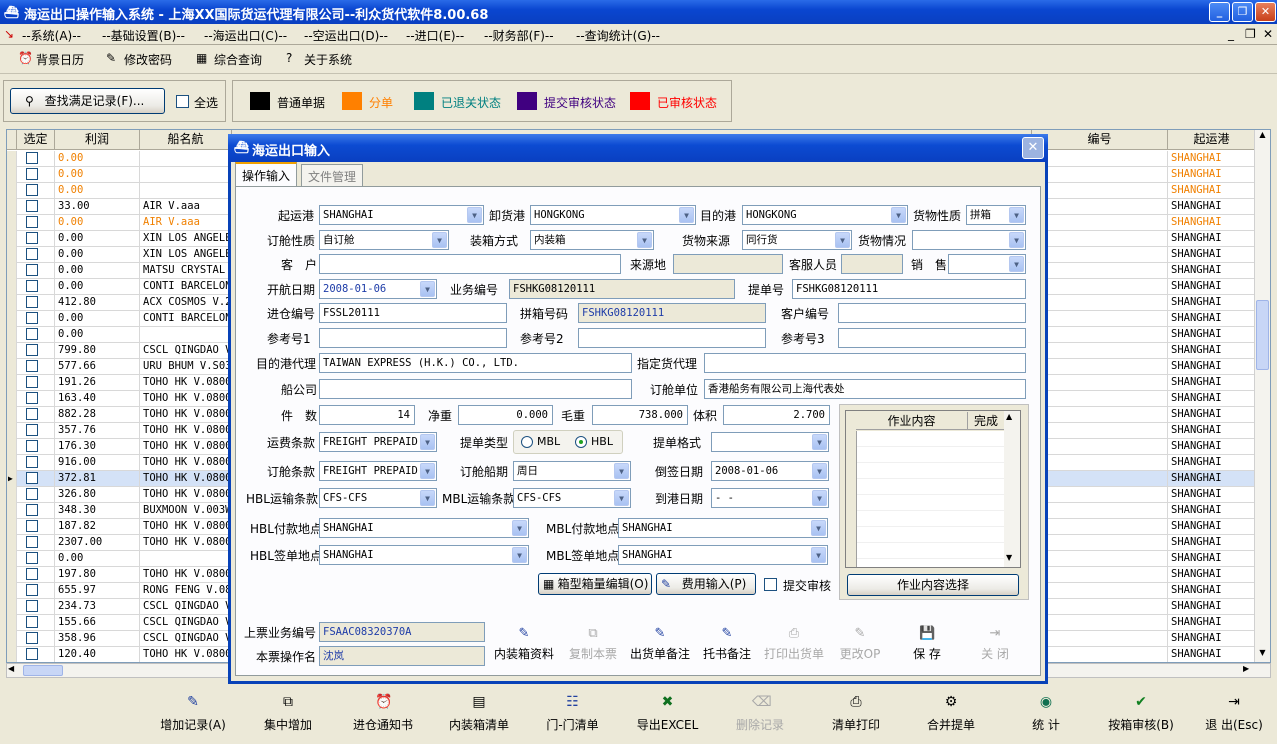  I want to click on freight-terms-select: FREIGHT PREPAID ▼, so click(378, 442).